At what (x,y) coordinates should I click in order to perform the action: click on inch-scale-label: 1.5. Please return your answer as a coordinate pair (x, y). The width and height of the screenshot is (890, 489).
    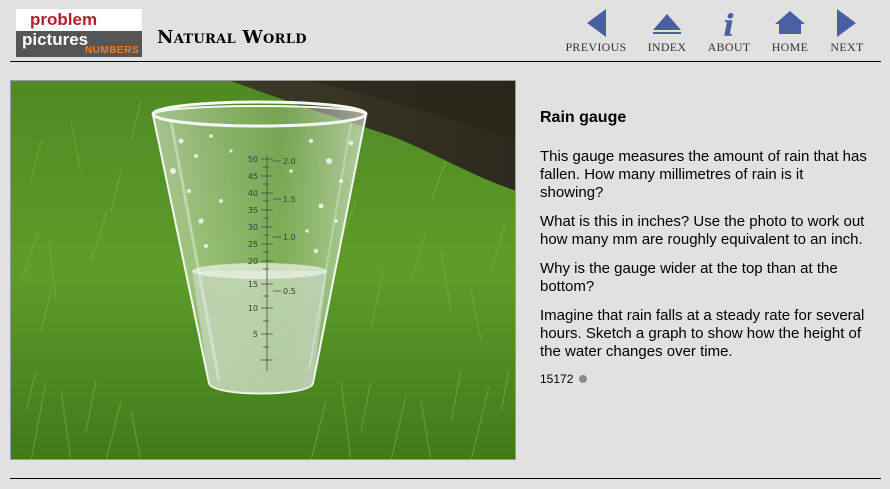
    Looking at the image, I should click on (289, 199).